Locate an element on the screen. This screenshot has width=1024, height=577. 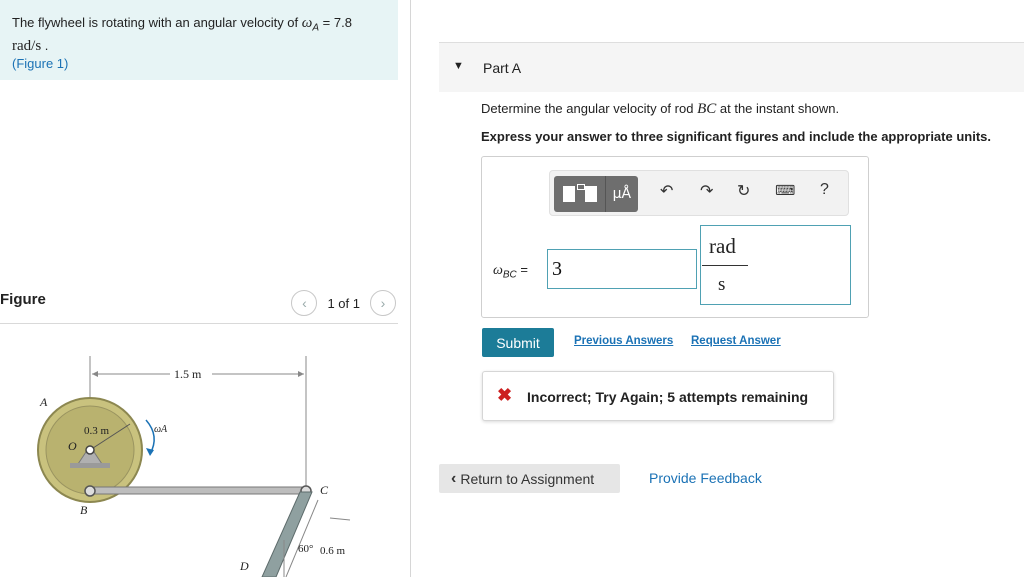
request-answer-link: Request Answer is located at coordinates (736, 341).